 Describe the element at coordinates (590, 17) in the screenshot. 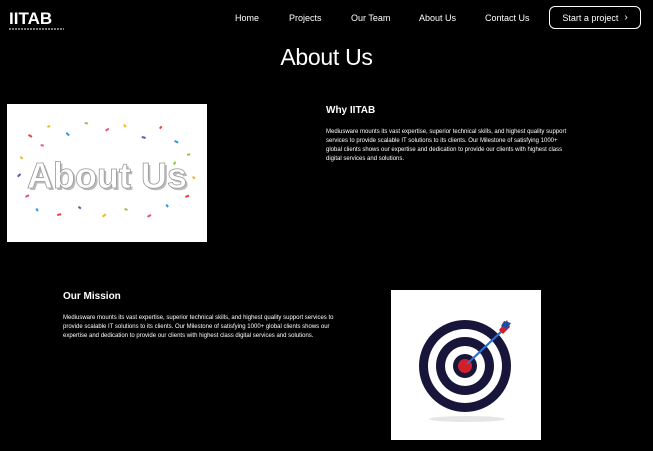

I see `start-project-label: Start a project` at that location.